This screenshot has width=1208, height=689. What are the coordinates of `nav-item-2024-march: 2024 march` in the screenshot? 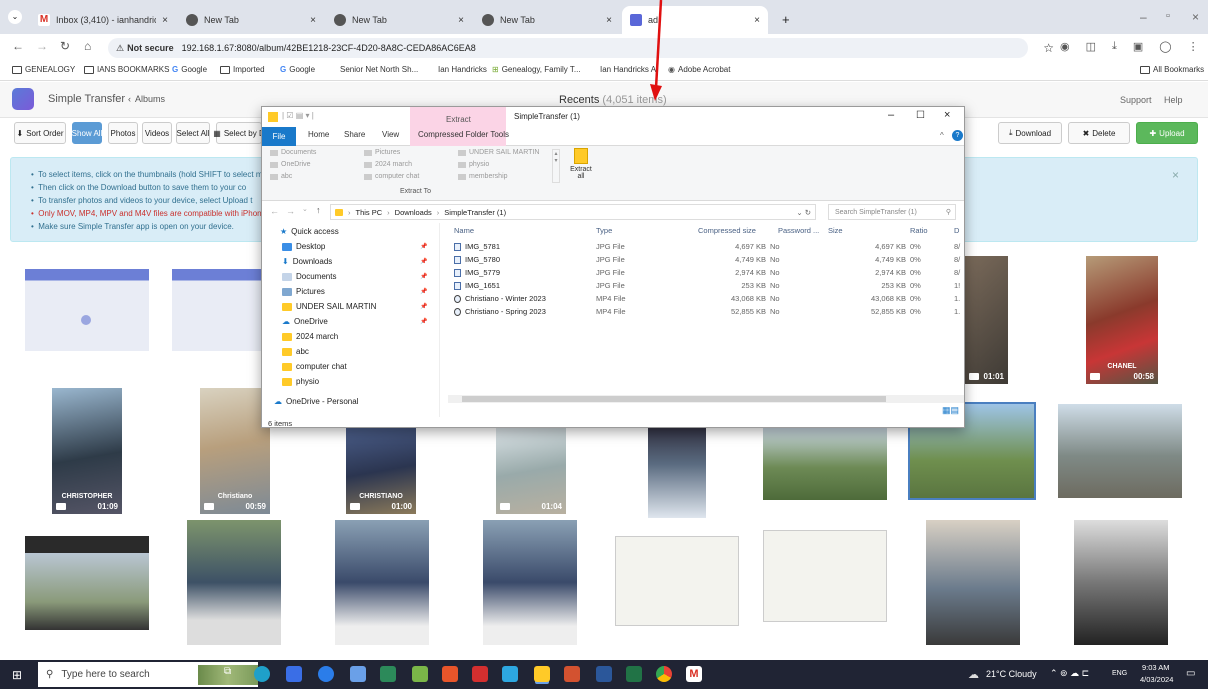 It's located at (310, 336).